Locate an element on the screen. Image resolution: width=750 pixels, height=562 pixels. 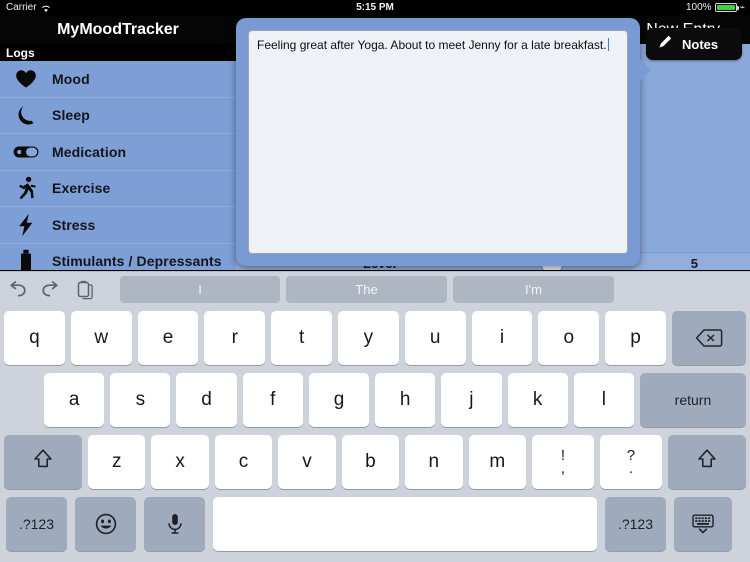
sidebar-item-label: Medication is located at coordinates (89, 151).